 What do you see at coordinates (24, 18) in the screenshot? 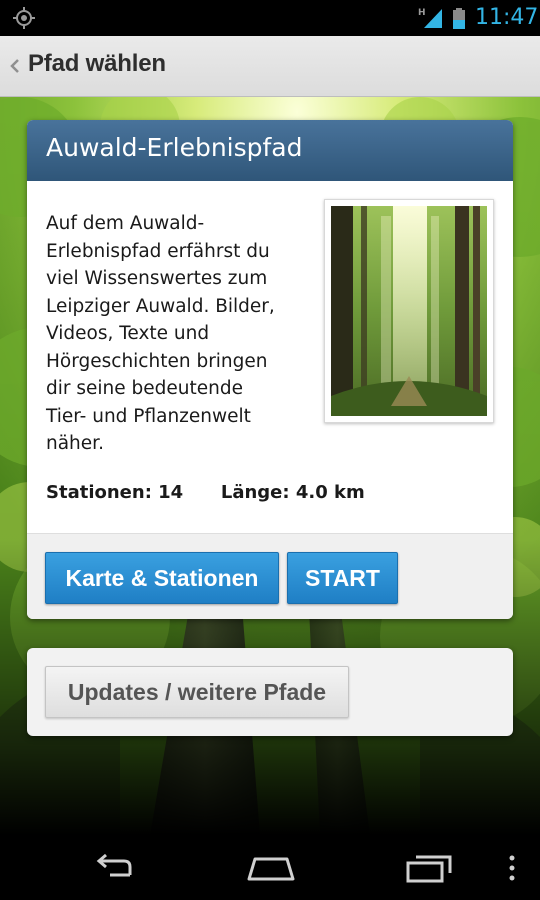
I see `gps-icon` at bounding box center [24, 18].